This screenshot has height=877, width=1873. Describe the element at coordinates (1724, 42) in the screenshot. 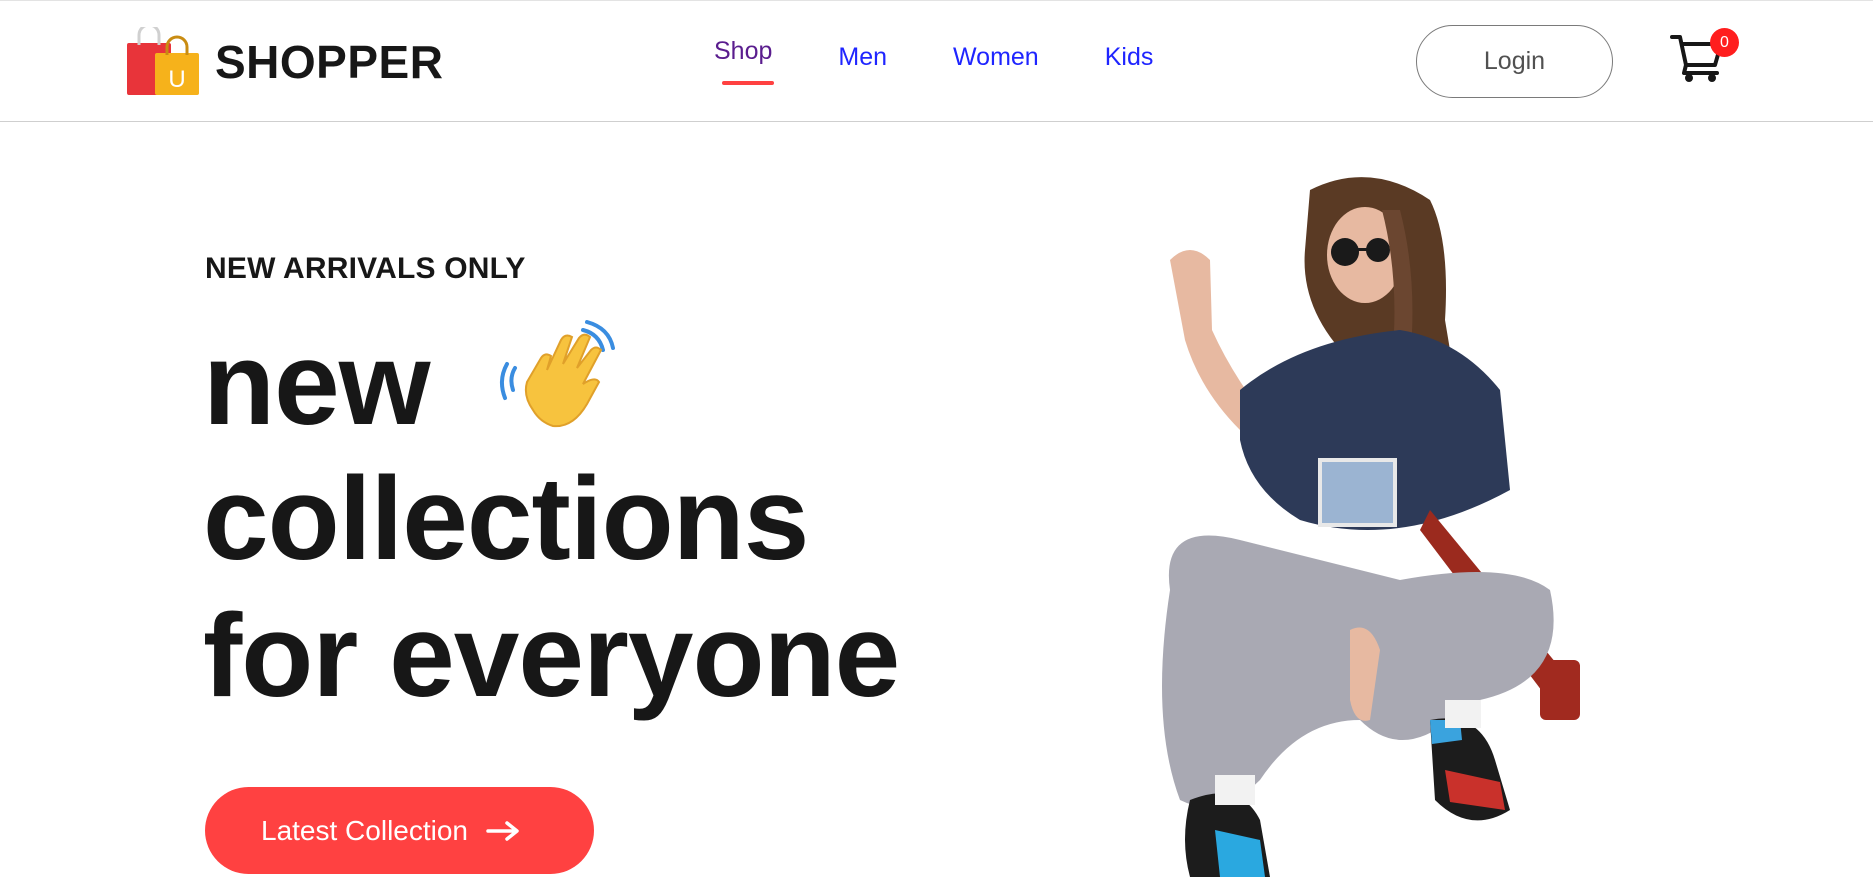

I see `cart-count-badge: 0` at that location.